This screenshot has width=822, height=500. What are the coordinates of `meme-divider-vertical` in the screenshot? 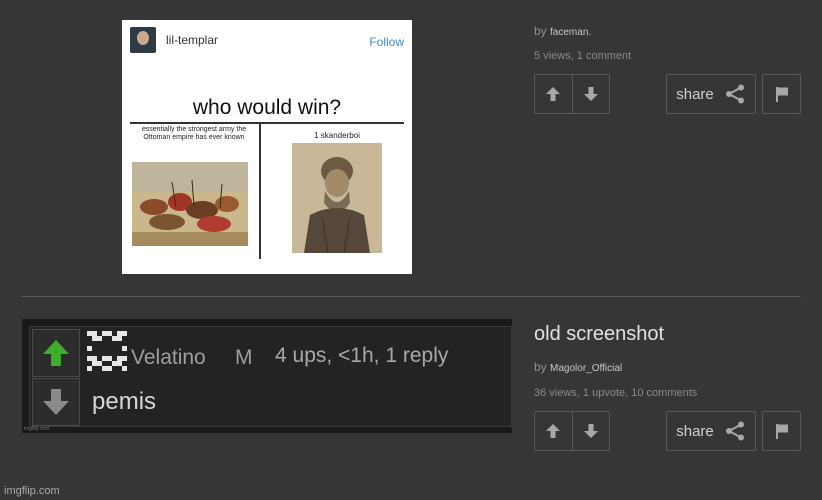 It's located at (260, 191).